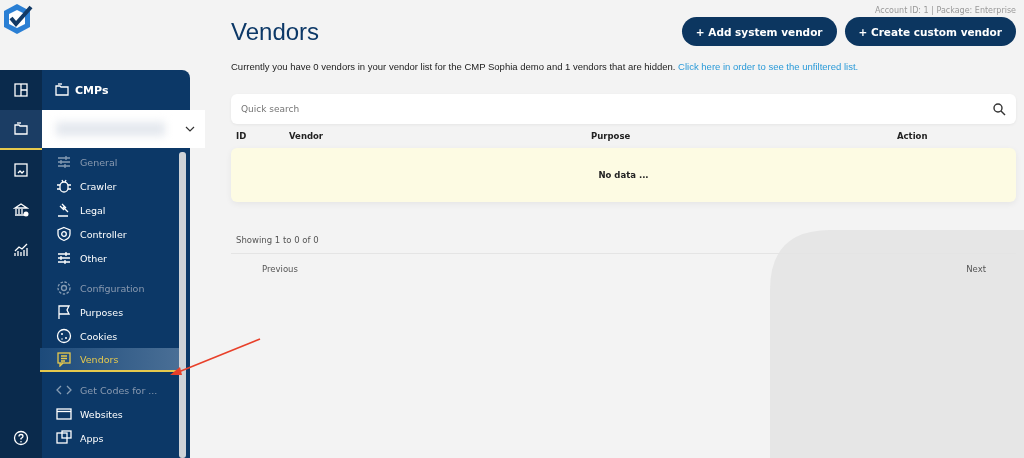  I want to click on column-header: Action, so click(912, 136).